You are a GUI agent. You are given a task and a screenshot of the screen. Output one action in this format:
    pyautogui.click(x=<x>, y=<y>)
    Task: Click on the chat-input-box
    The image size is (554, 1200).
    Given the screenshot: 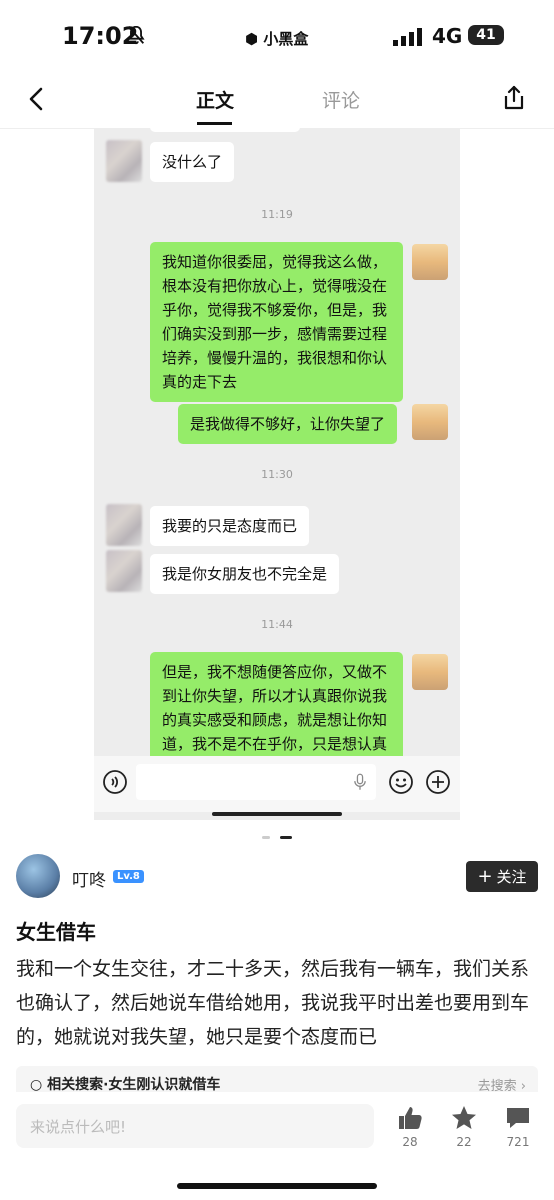 What is the action you would take?
    pyautogui.click(x=256, y=782)
    